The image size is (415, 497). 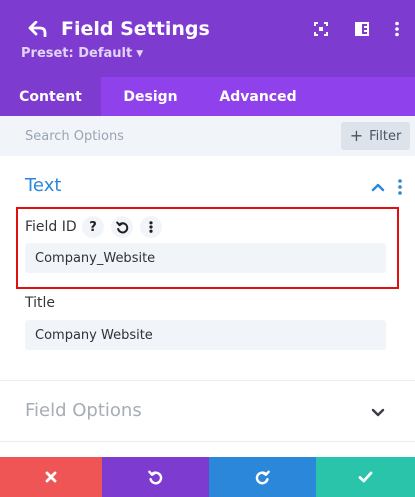 What do you see at coordinates (378, 412) in the screenshot?
I see `chevron-down-icon` at bounding box center [378, 412].